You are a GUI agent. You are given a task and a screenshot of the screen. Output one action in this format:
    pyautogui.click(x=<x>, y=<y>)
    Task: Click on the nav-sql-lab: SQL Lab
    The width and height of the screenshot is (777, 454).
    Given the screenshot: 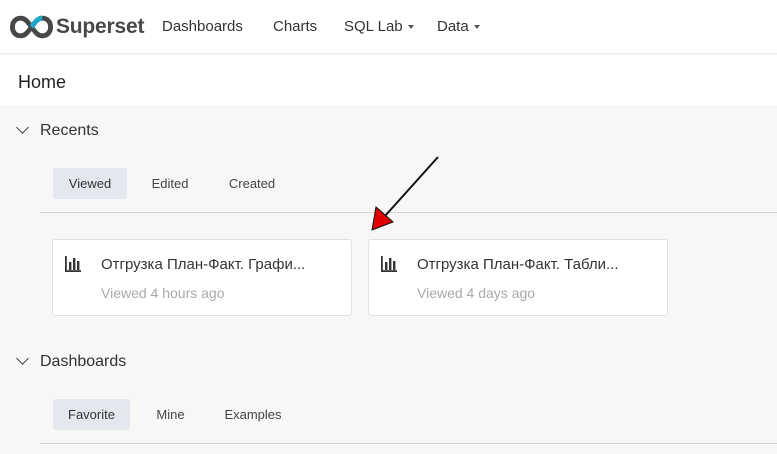 What is the action you would take?
    pyautogui.click(x=379, y=26)
    